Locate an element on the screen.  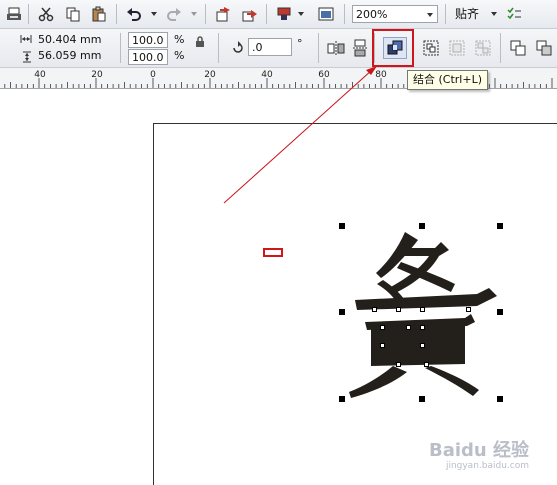
combine-tooltip: 结合 (Ctrl+L) is located at coordinates (447, 80).